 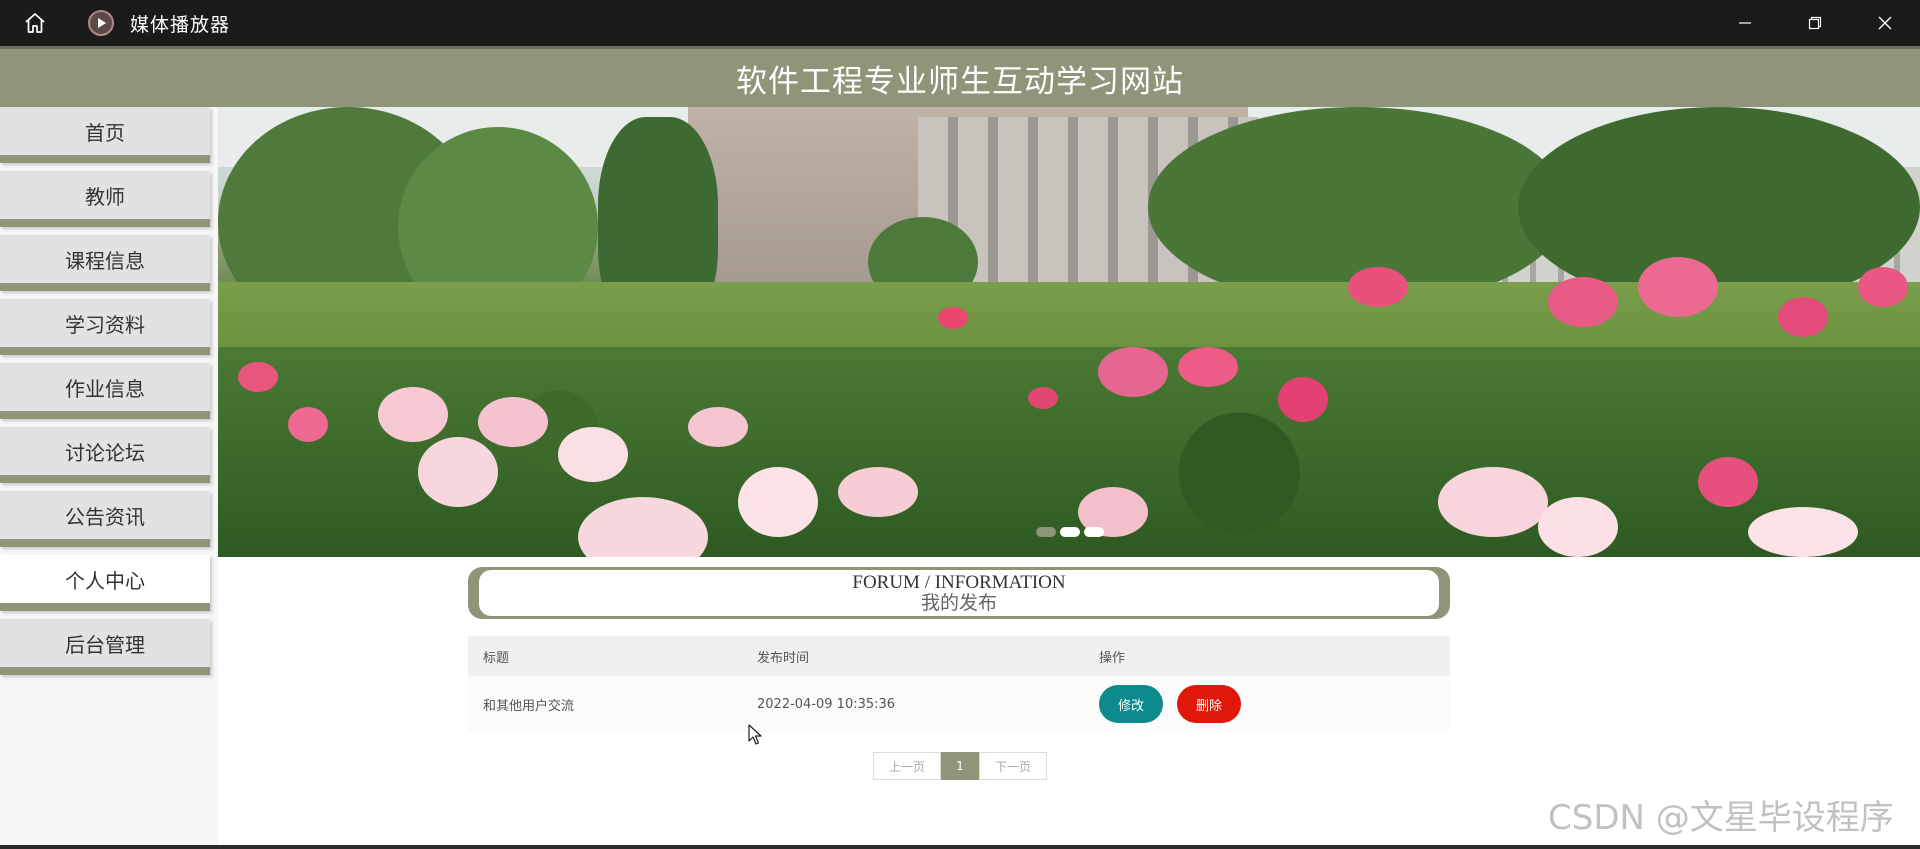 What do you see at coordinates (1209, 704) in the screenshot?
I see `delete-button: 删除` at bounding box center [1209, 704].